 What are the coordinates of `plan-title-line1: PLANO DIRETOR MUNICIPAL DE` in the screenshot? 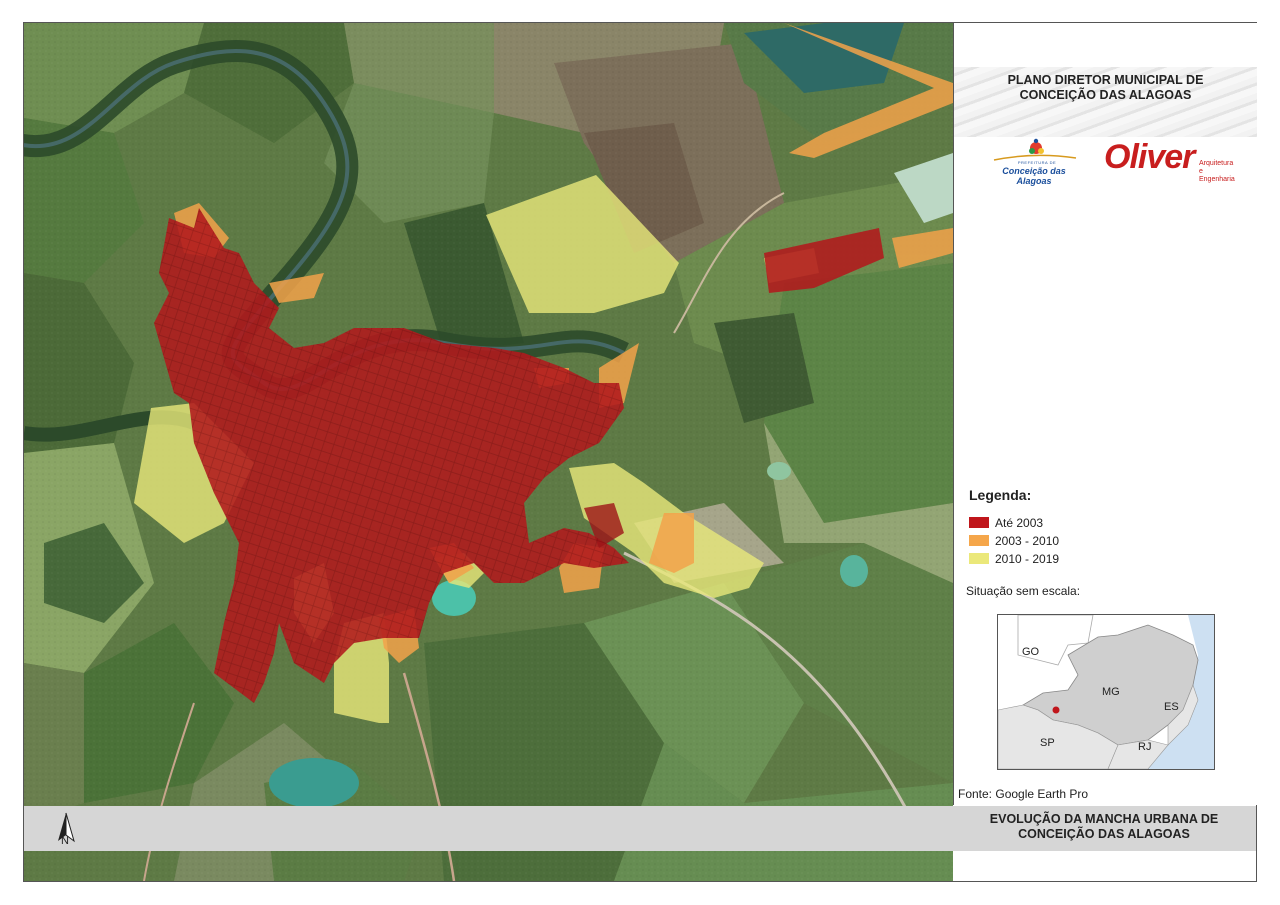 It's located at (1105, 80).